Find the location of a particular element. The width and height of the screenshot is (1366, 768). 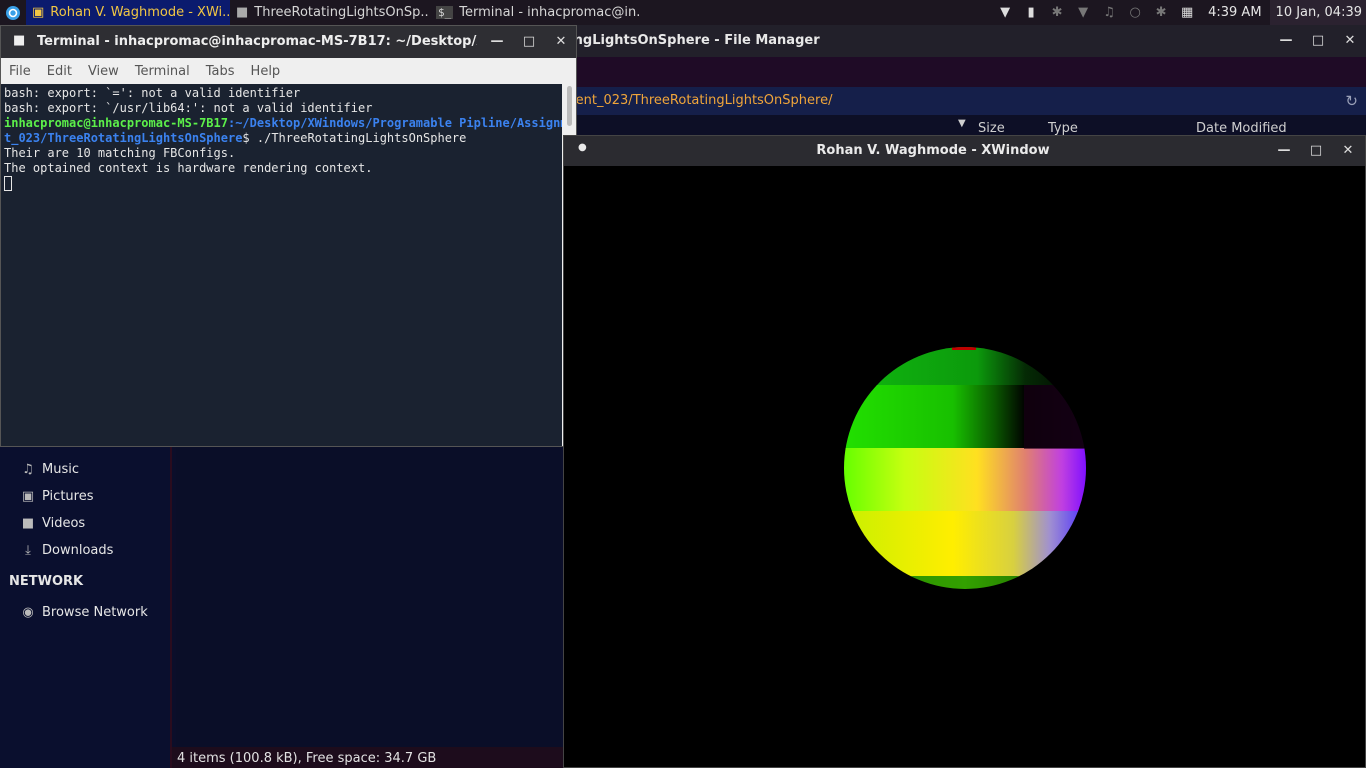

xwindow-title: Rohan V. Waghmode - XWindow is located at coordinates (933, 150).